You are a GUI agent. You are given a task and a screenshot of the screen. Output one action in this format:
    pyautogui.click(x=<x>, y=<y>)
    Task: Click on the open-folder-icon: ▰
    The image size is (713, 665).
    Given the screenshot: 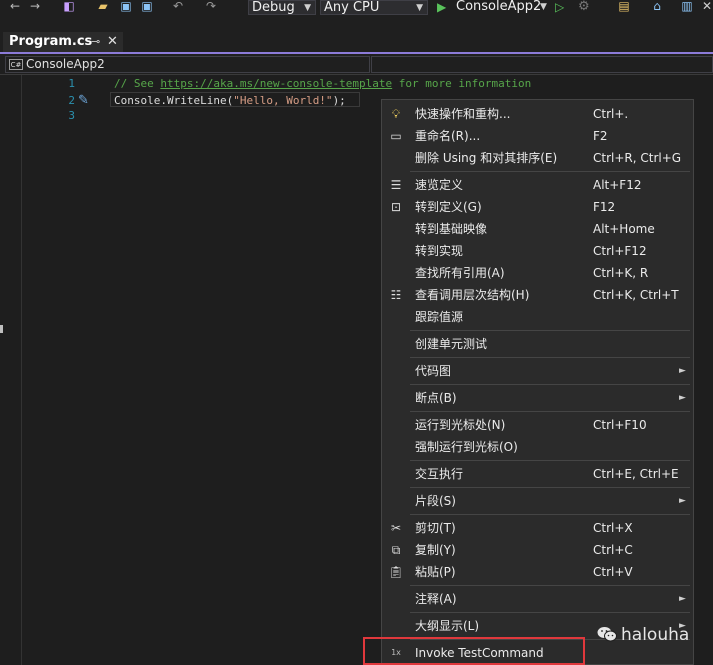 What is the action you would take?
    pyautogui.click(x=103, y=6)
    